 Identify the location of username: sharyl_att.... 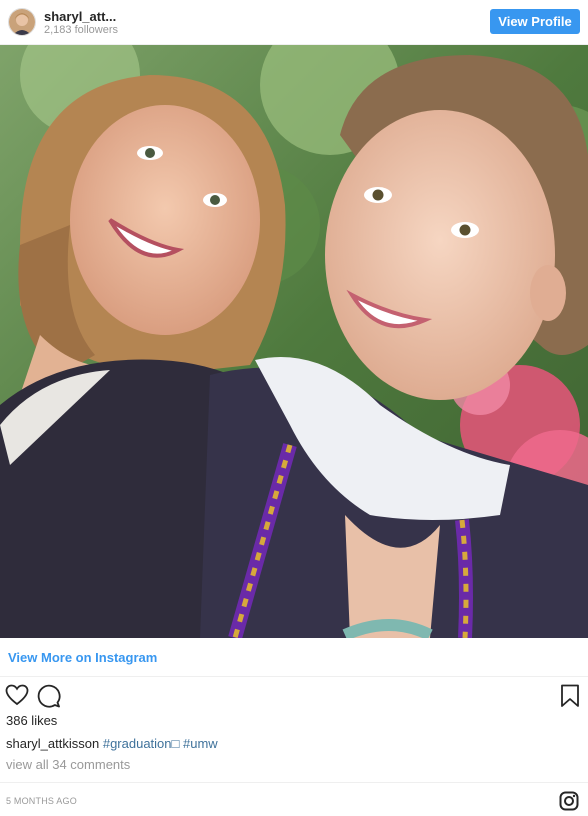
(80, 16).